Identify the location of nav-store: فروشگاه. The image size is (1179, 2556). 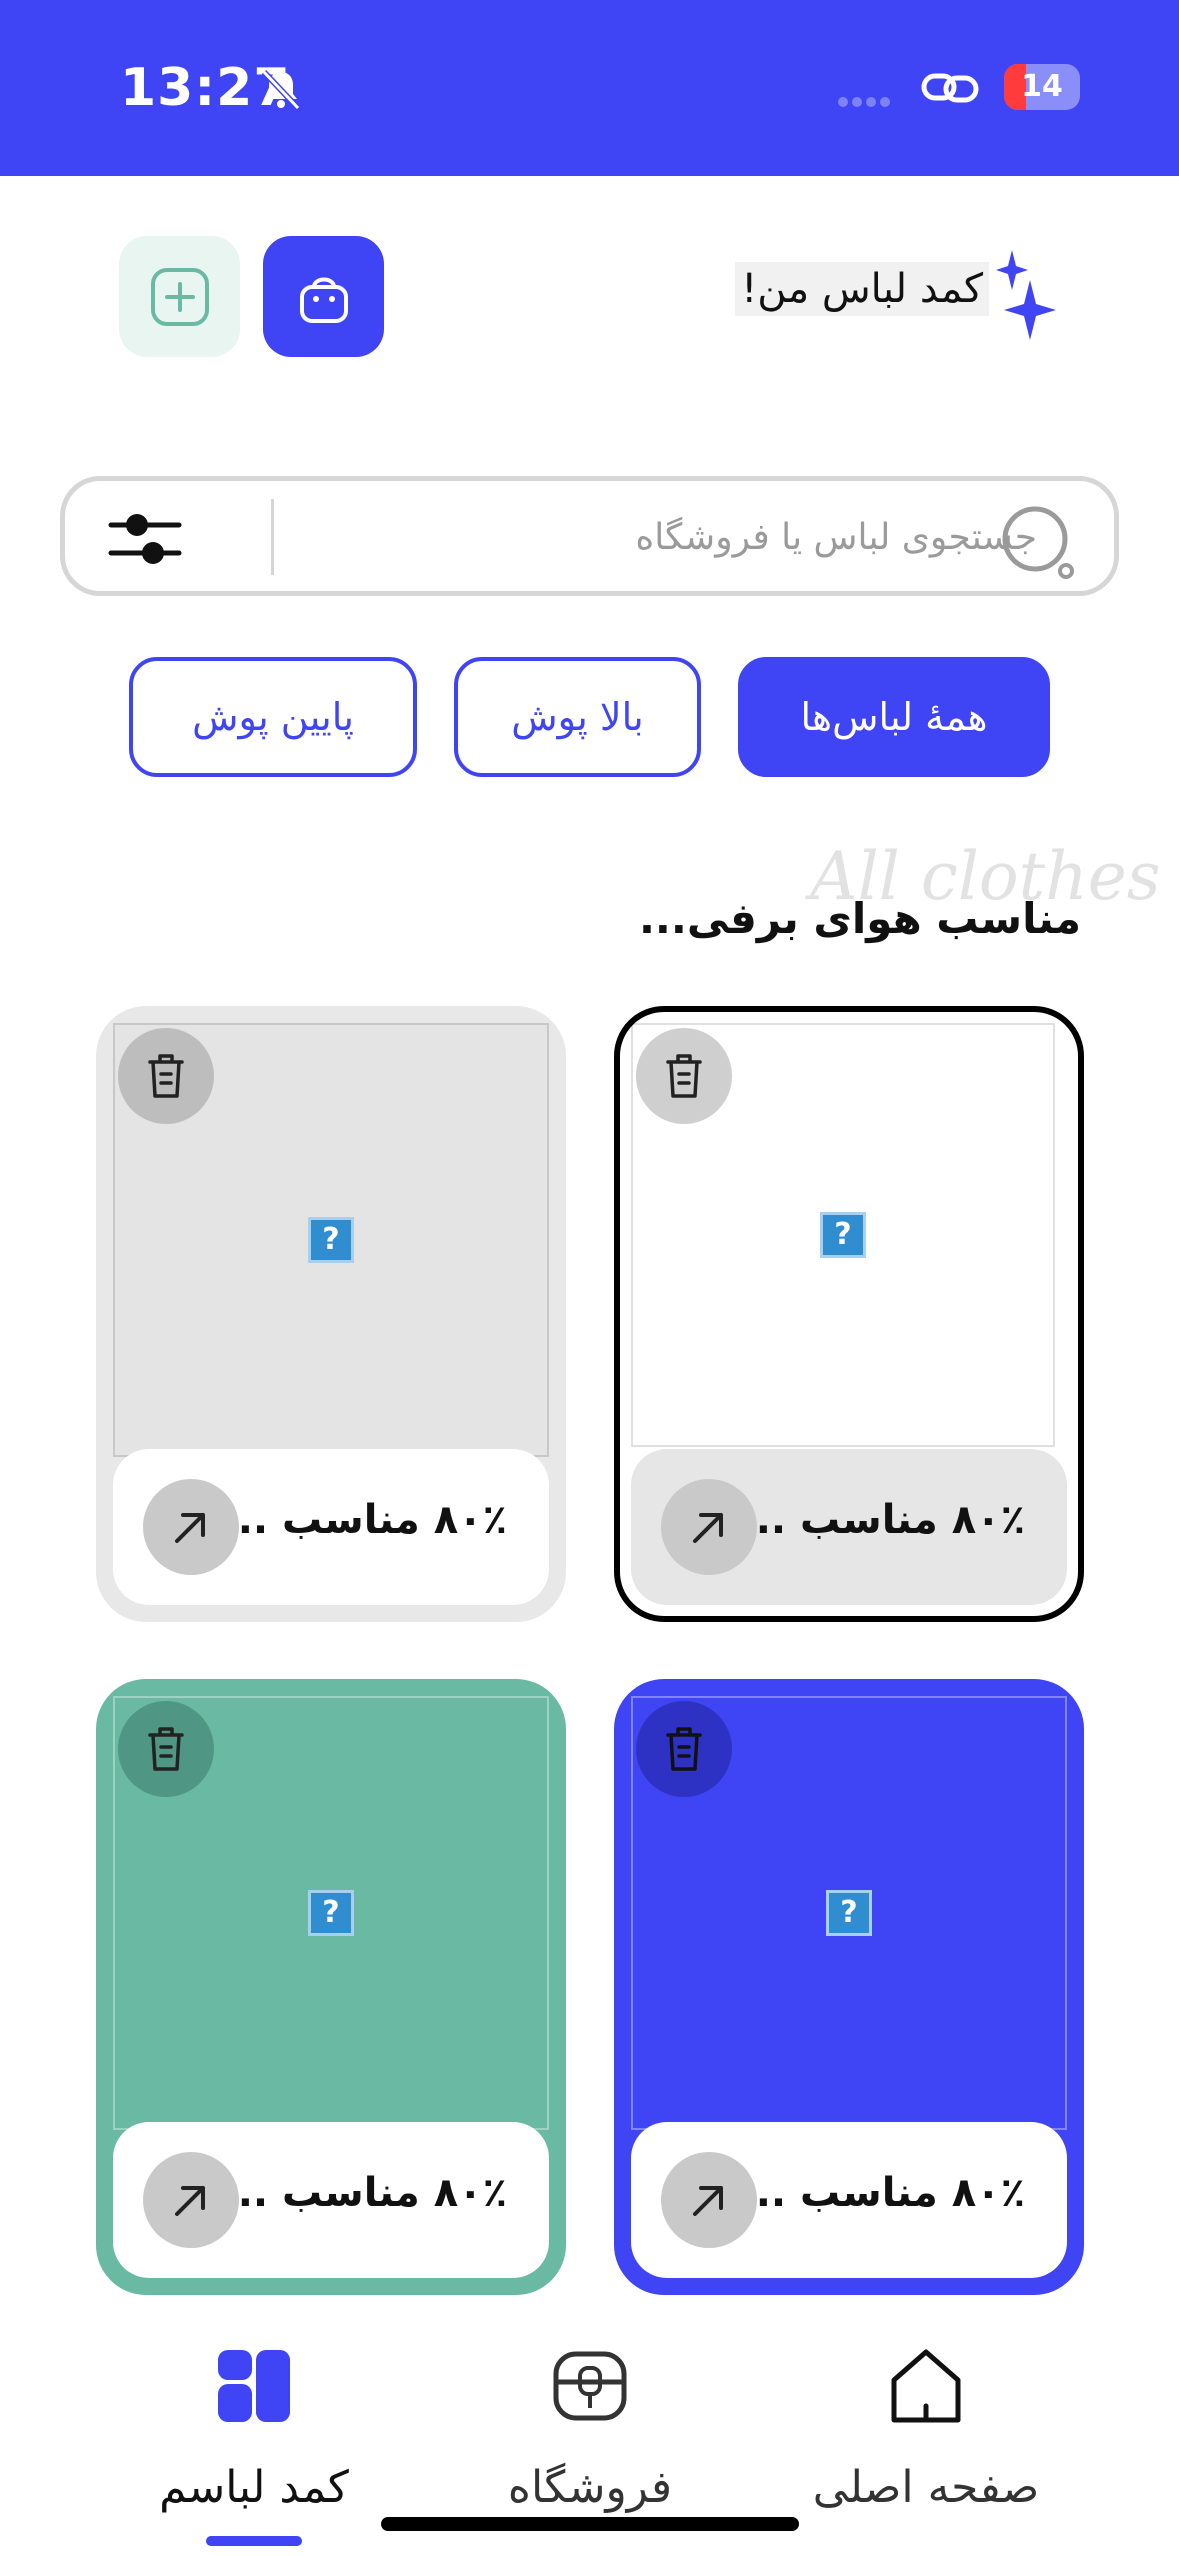
(590, 2430).